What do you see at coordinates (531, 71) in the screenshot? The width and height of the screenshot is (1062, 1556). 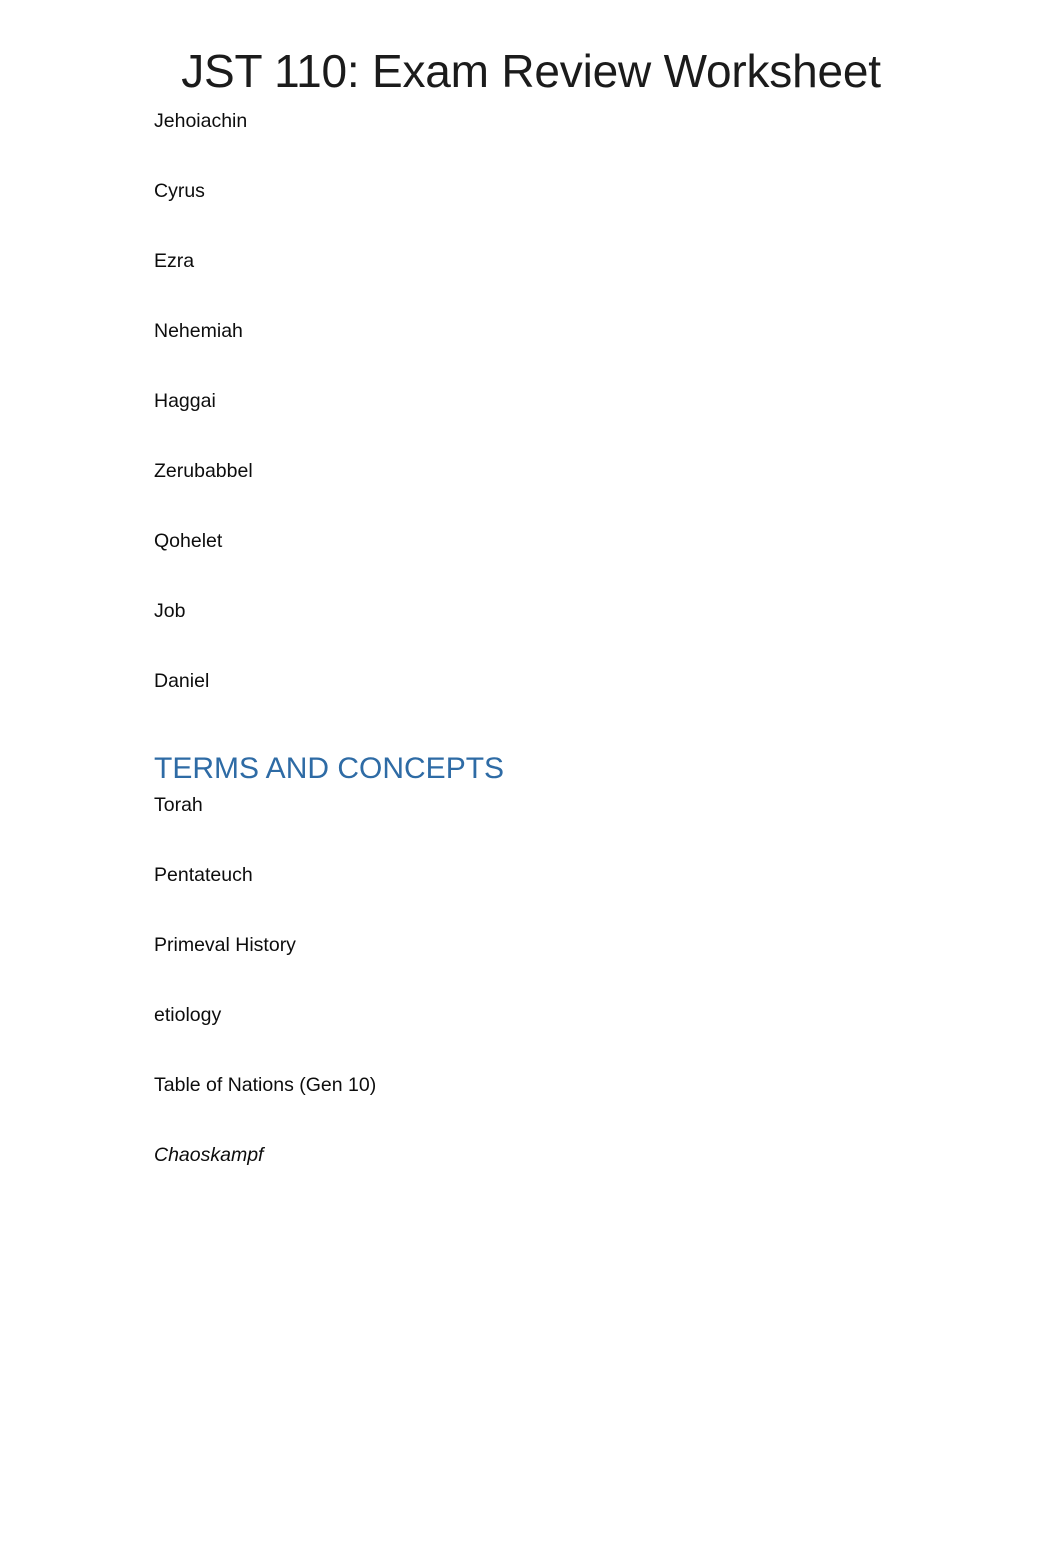 I see `page-title: JST 110: Exam Review Worksheet` at bounding box center [531, 71].